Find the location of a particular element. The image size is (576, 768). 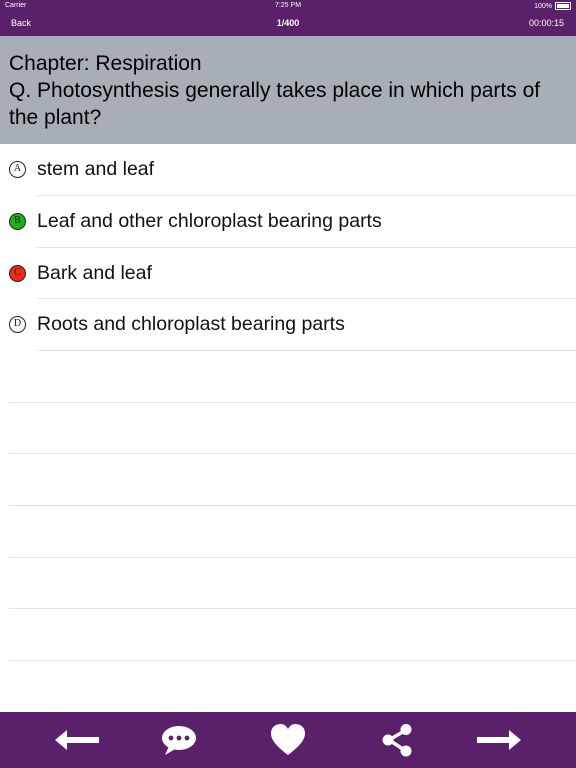

status-time: 7:25 PM is located at coordinates (288, 5).